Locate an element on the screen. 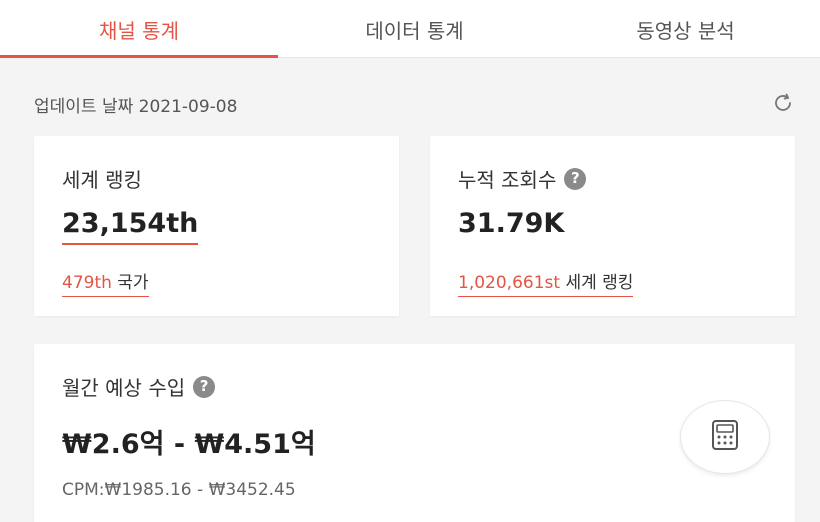  views-world-rank-link: 1,020,661st 세계 랭킹 is located at coordinates (546, 282).